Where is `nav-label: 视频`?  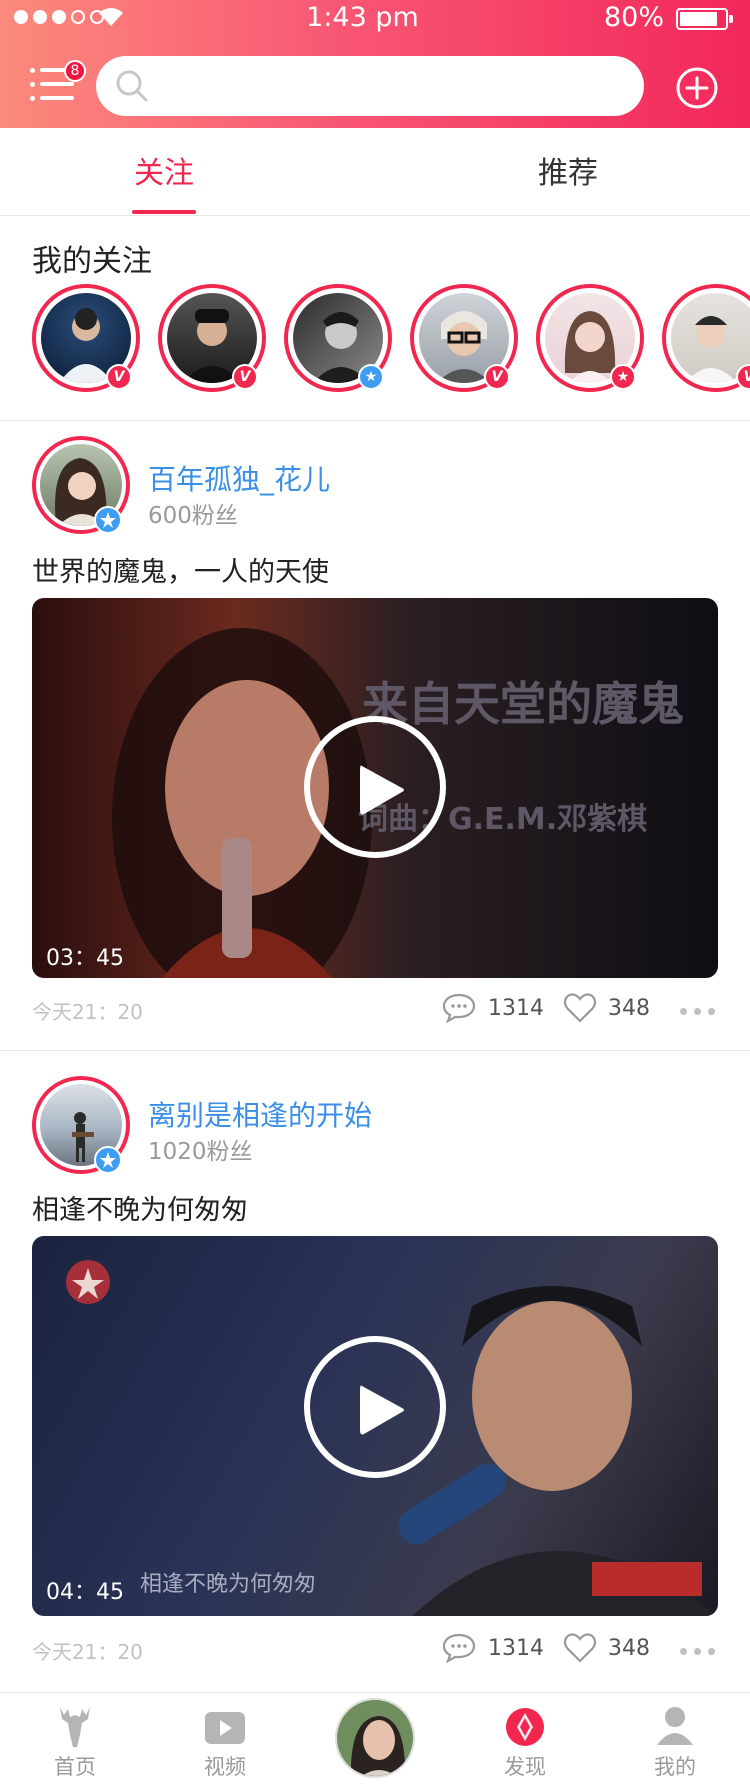
nav-label: 视频 is located at coordinates (225, 1767).